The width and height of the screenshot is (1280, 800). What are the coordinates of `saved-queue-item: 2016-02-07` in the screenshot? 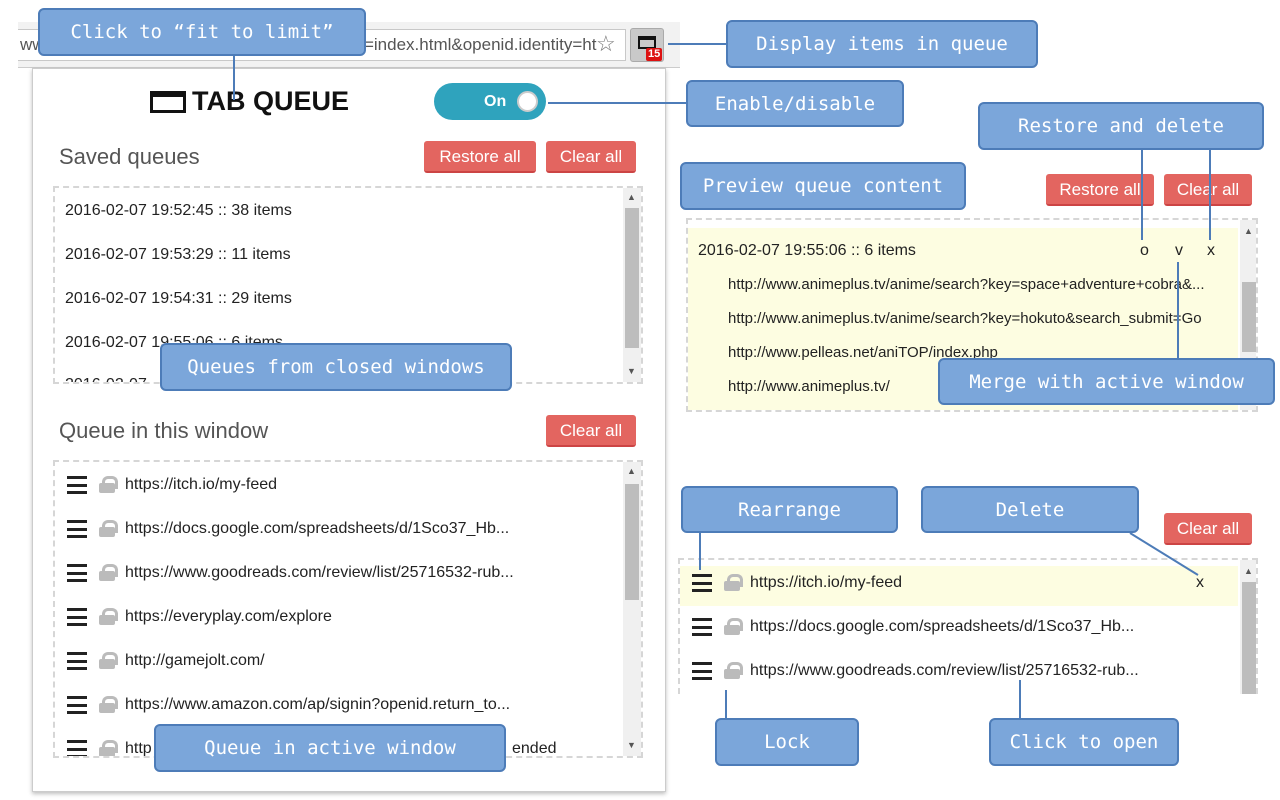 It's located at (106, 379).